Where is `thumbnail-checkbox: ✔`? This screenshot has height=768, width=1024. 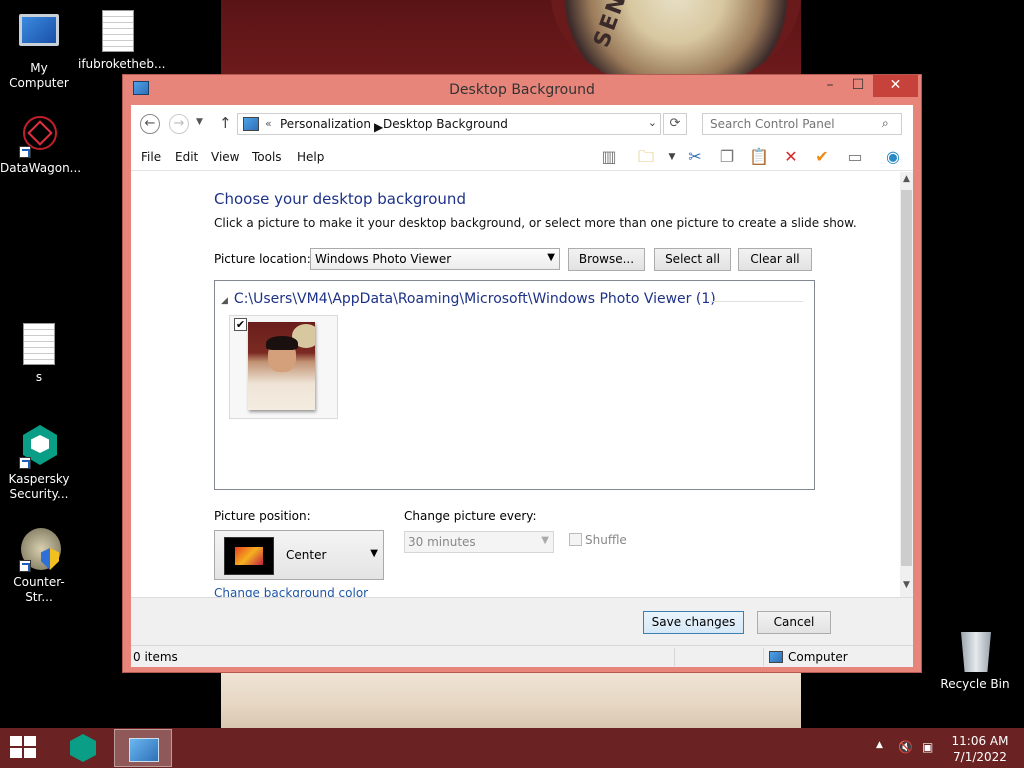
thumbnail-checkbox: ✔ is located at coordinates (240, 324).